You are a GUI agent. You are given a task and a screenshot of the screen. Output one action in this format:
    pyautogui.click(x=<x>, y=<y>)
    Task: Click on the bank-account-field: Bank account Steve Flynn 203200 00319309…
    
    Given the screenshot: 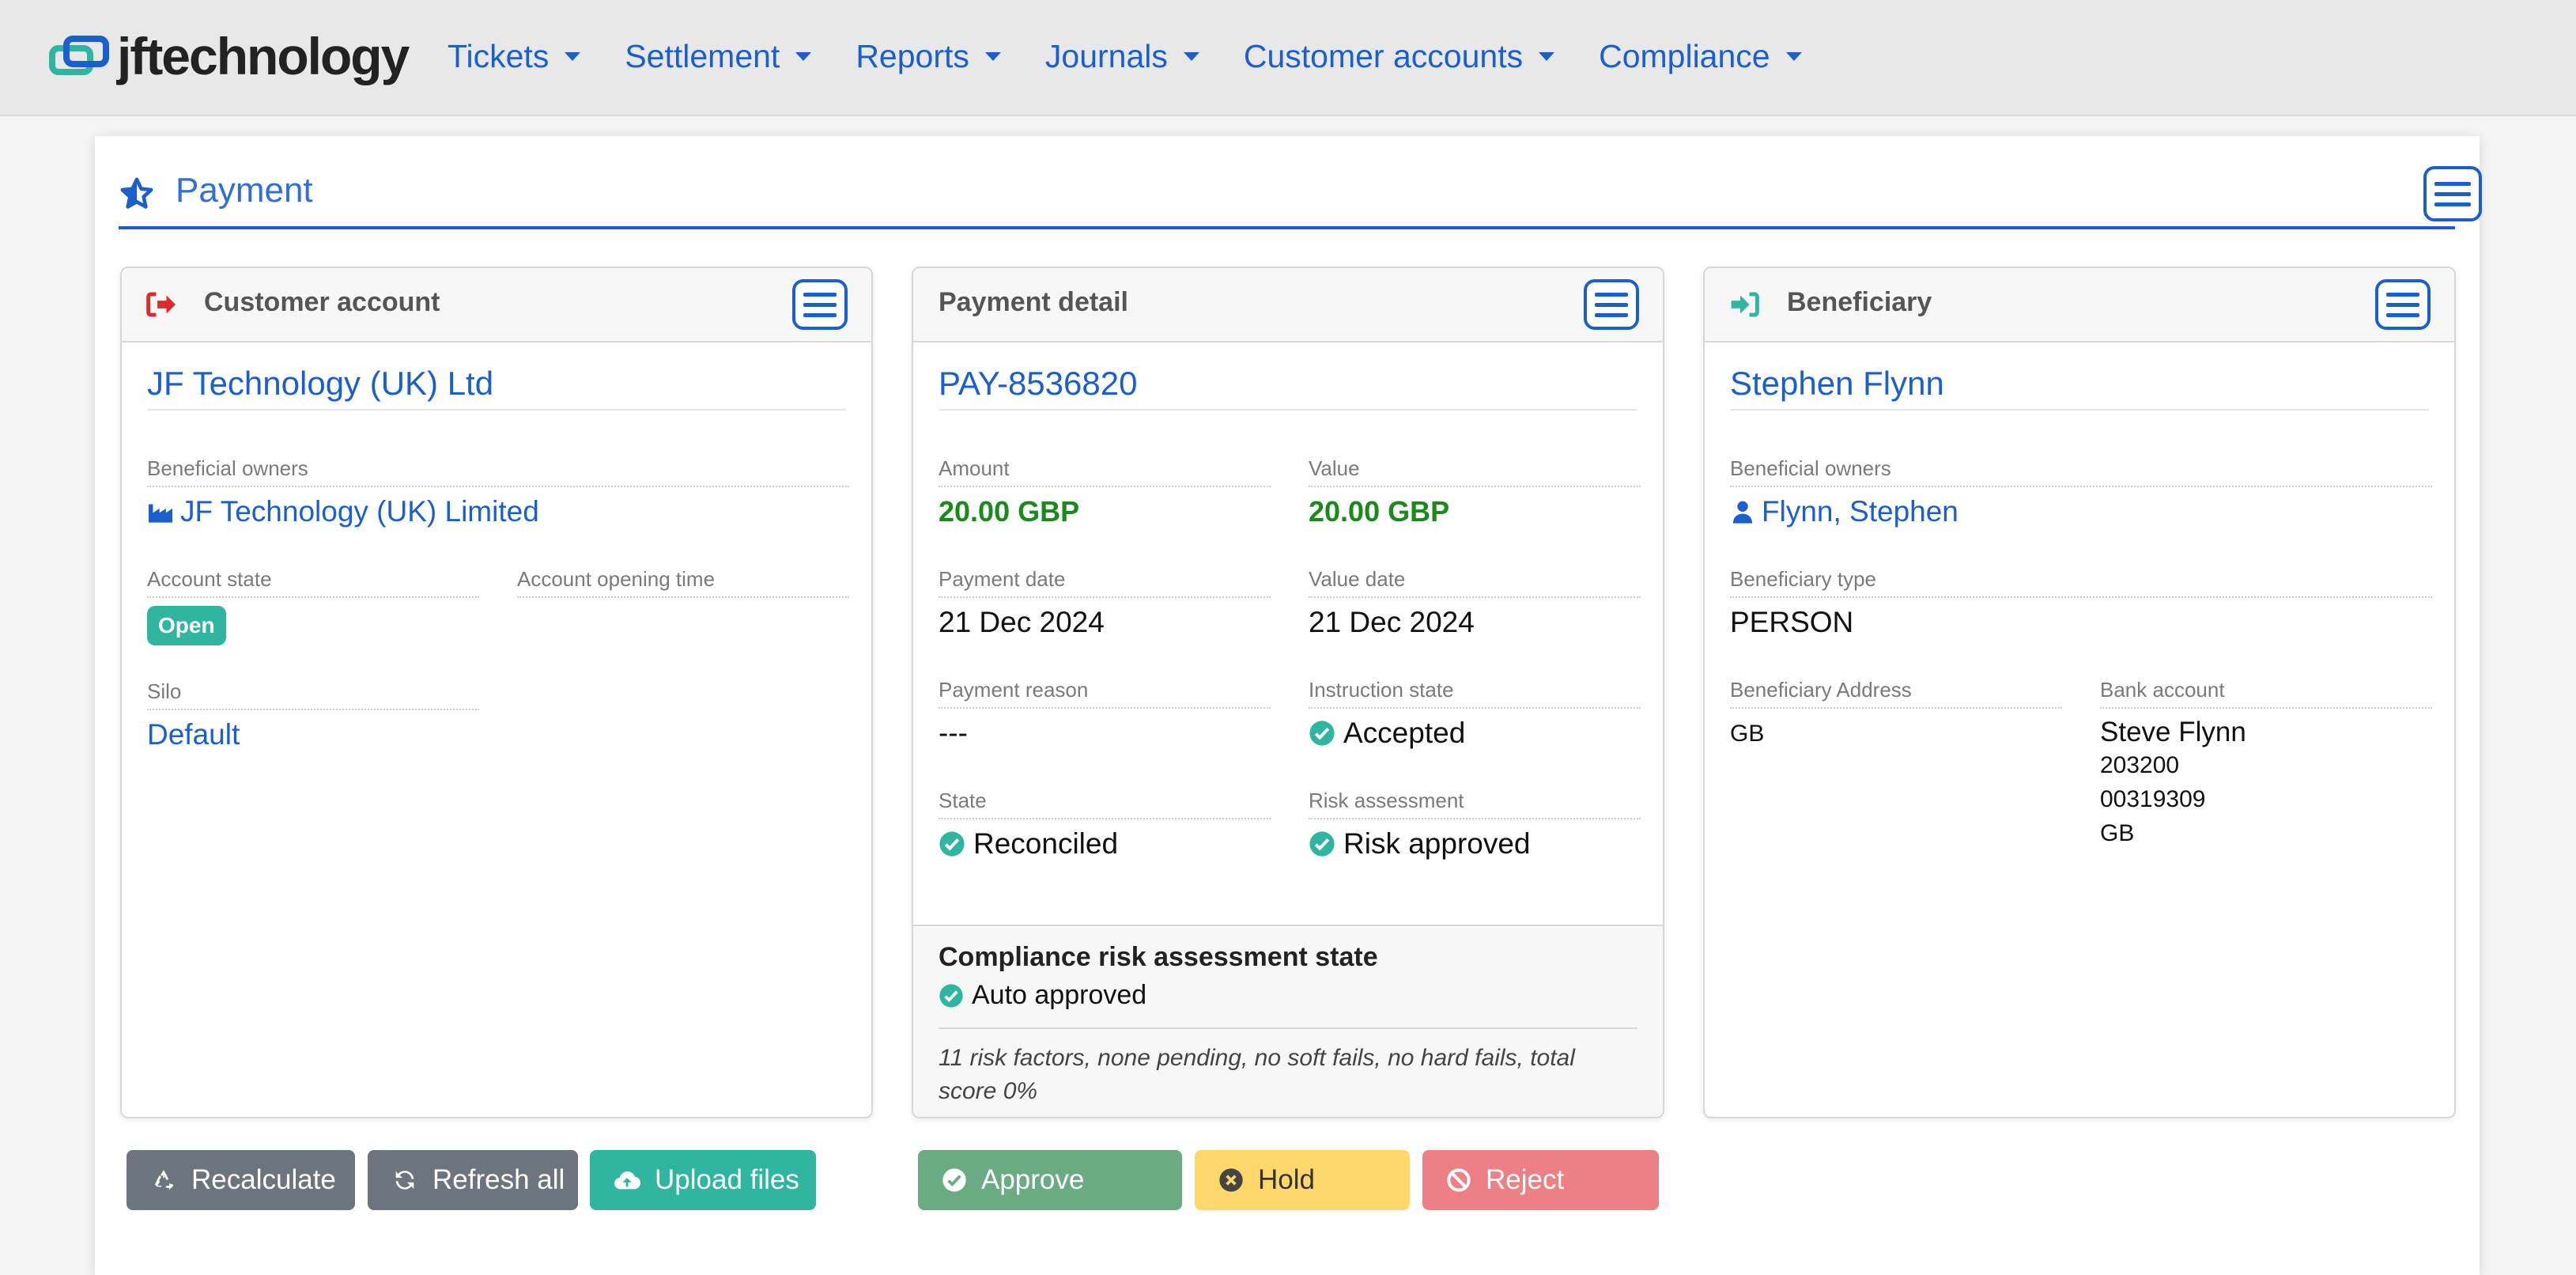 What is the action you would take?
    pyautogui.click(x=2266, y=764)
    